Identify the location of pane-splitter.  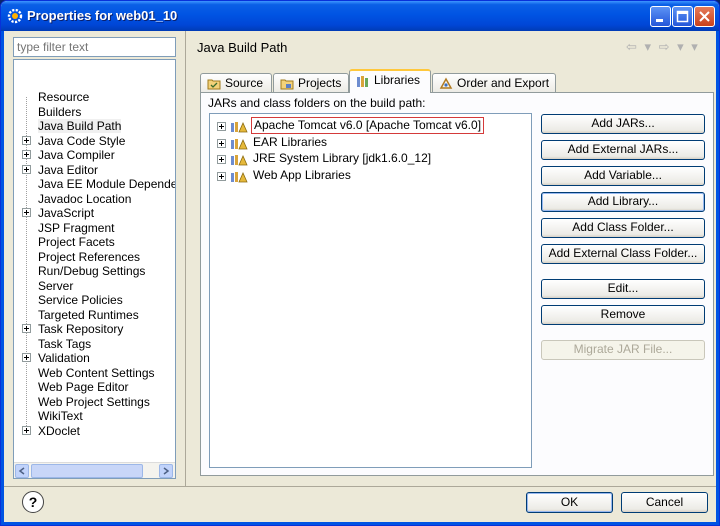
(185, 259).